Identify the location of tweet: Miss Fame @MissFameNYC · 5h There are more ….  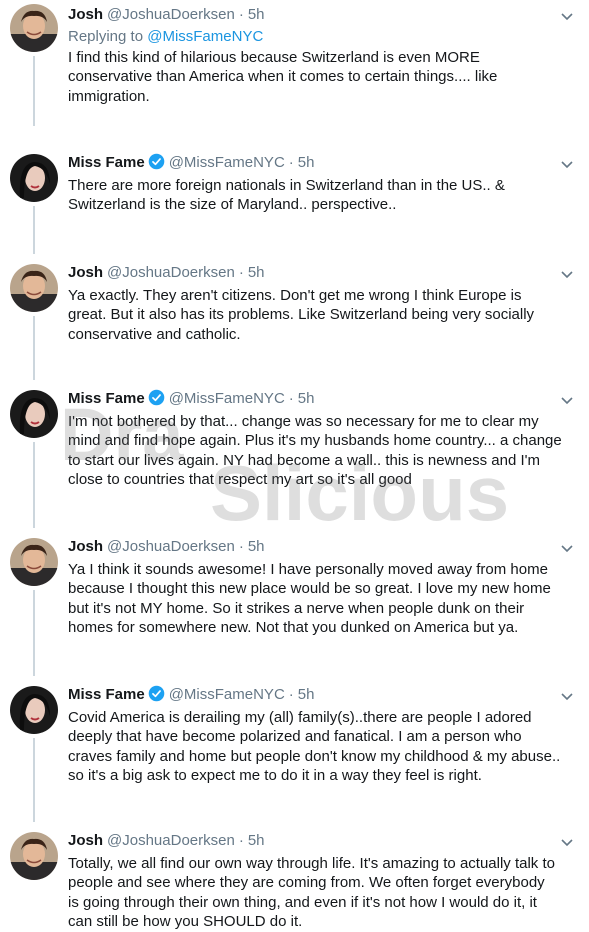
(294, 203).